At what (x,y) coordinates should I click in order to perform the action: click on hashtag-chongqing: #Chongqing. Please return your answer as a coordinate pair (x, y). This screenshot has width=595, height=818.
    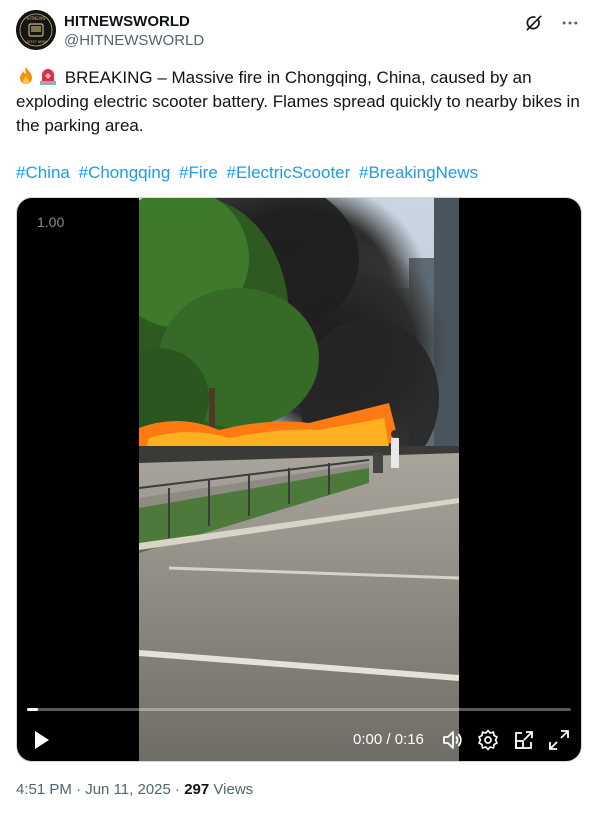
    Looking at the image, I should click on (125, 172).